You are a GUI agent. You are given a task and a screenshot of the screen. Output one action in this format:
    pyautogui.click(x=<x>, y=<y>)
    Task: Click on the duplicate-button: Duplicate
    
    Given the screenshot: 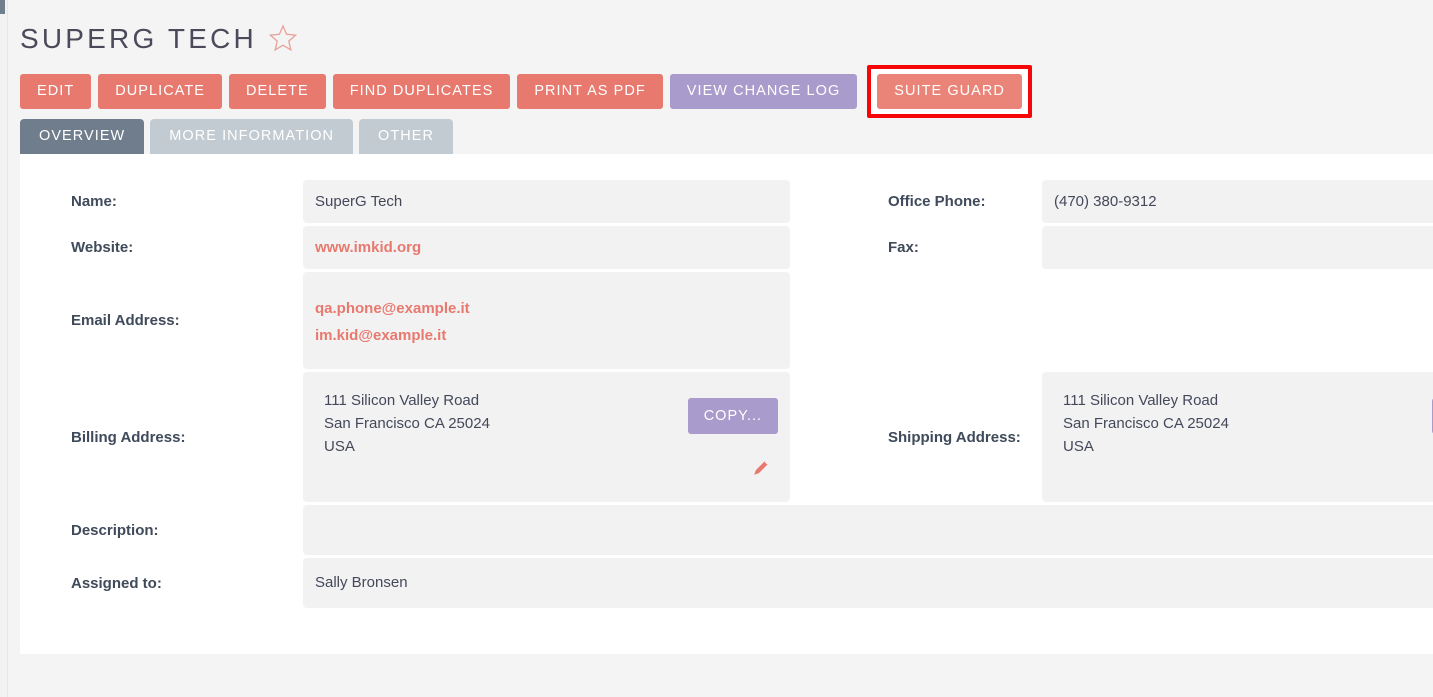 What is the action you would take?
    pyautogui.click(x=160, y=91)
    